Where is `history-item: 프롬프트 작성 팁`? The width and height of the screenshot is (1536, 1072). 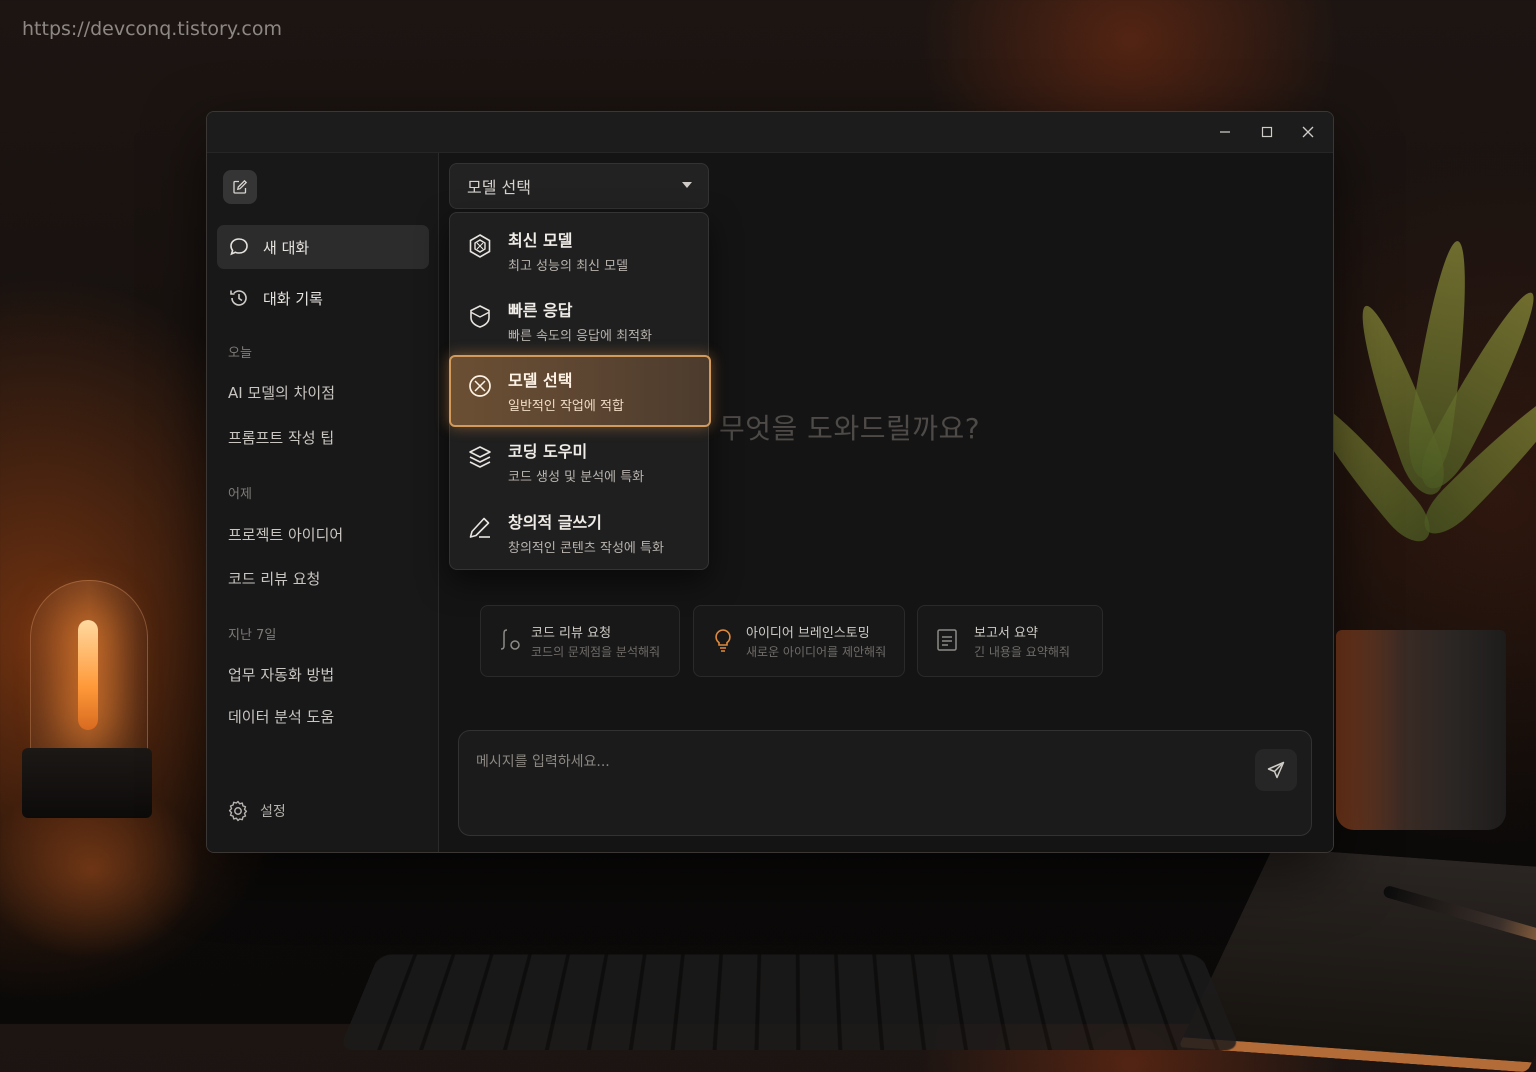
history-item: 프롬프트 작성 팁 is located at coordinates (281, 437).